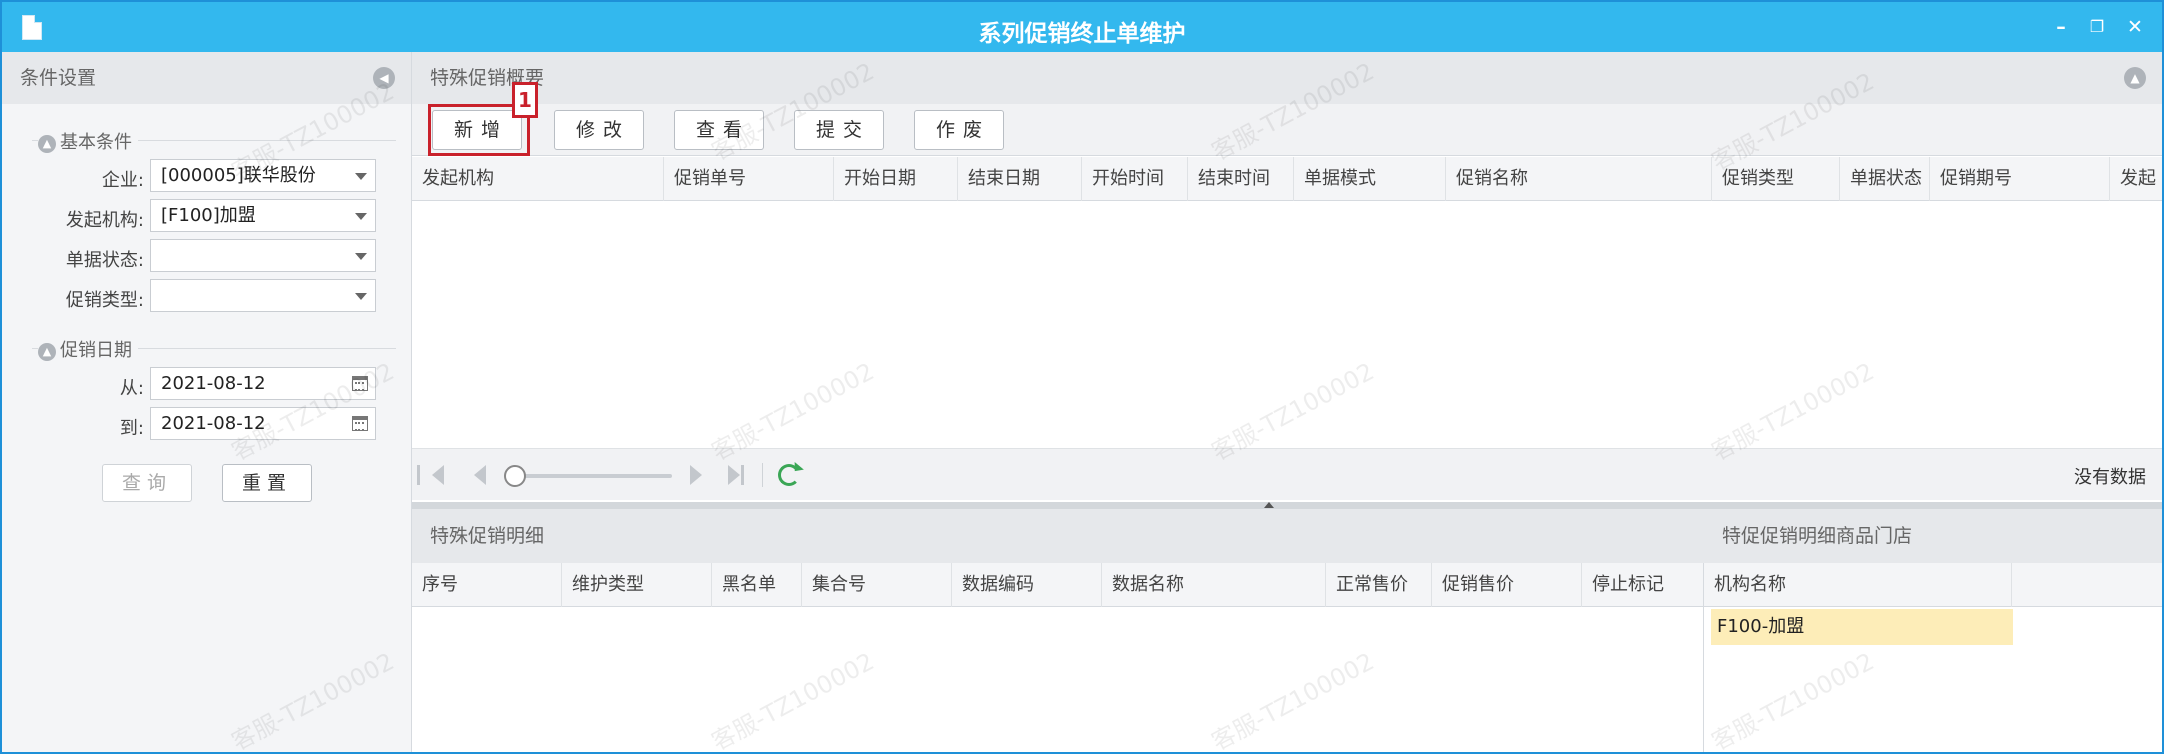  Describe the element at coordinates (896, 179) in the screenshot. I see `column-header: 开始日期` at that location.